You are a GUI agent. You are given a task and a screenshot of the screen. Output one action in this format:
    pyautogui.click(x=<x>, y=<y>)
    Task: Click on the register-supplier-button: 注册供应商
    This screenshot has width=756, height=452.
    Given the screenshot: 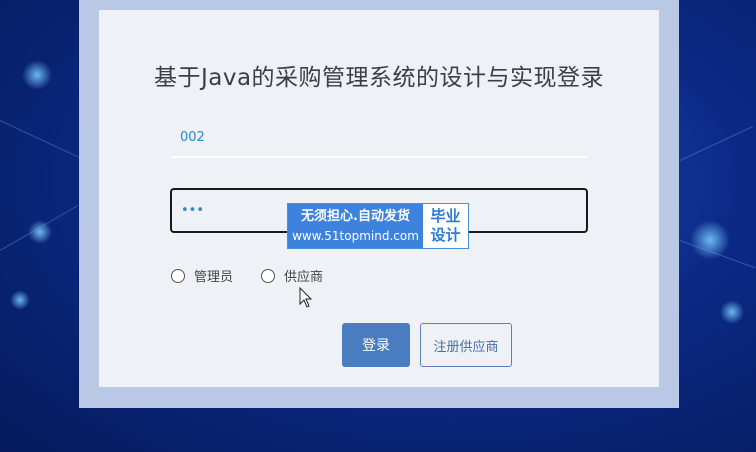 What is the action you would take?
    pyautogui.click(x=466, y=345)
    